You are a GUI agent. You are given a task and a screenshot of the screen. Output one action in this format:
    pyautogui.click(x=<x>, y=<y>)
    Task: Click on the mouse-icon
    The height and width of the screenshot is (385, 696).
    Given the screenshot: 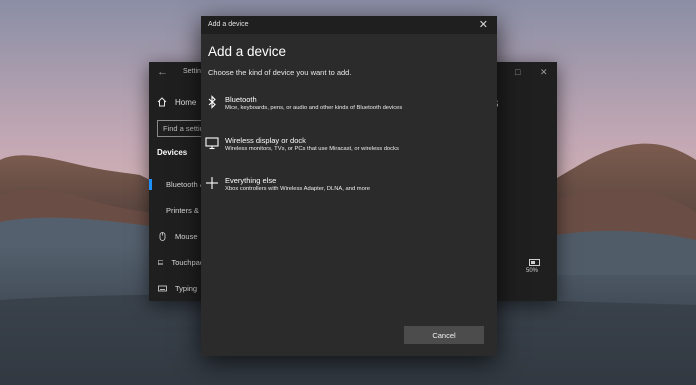 What is the action you would take?
    pyautogui.click(x=162, y=236)
    